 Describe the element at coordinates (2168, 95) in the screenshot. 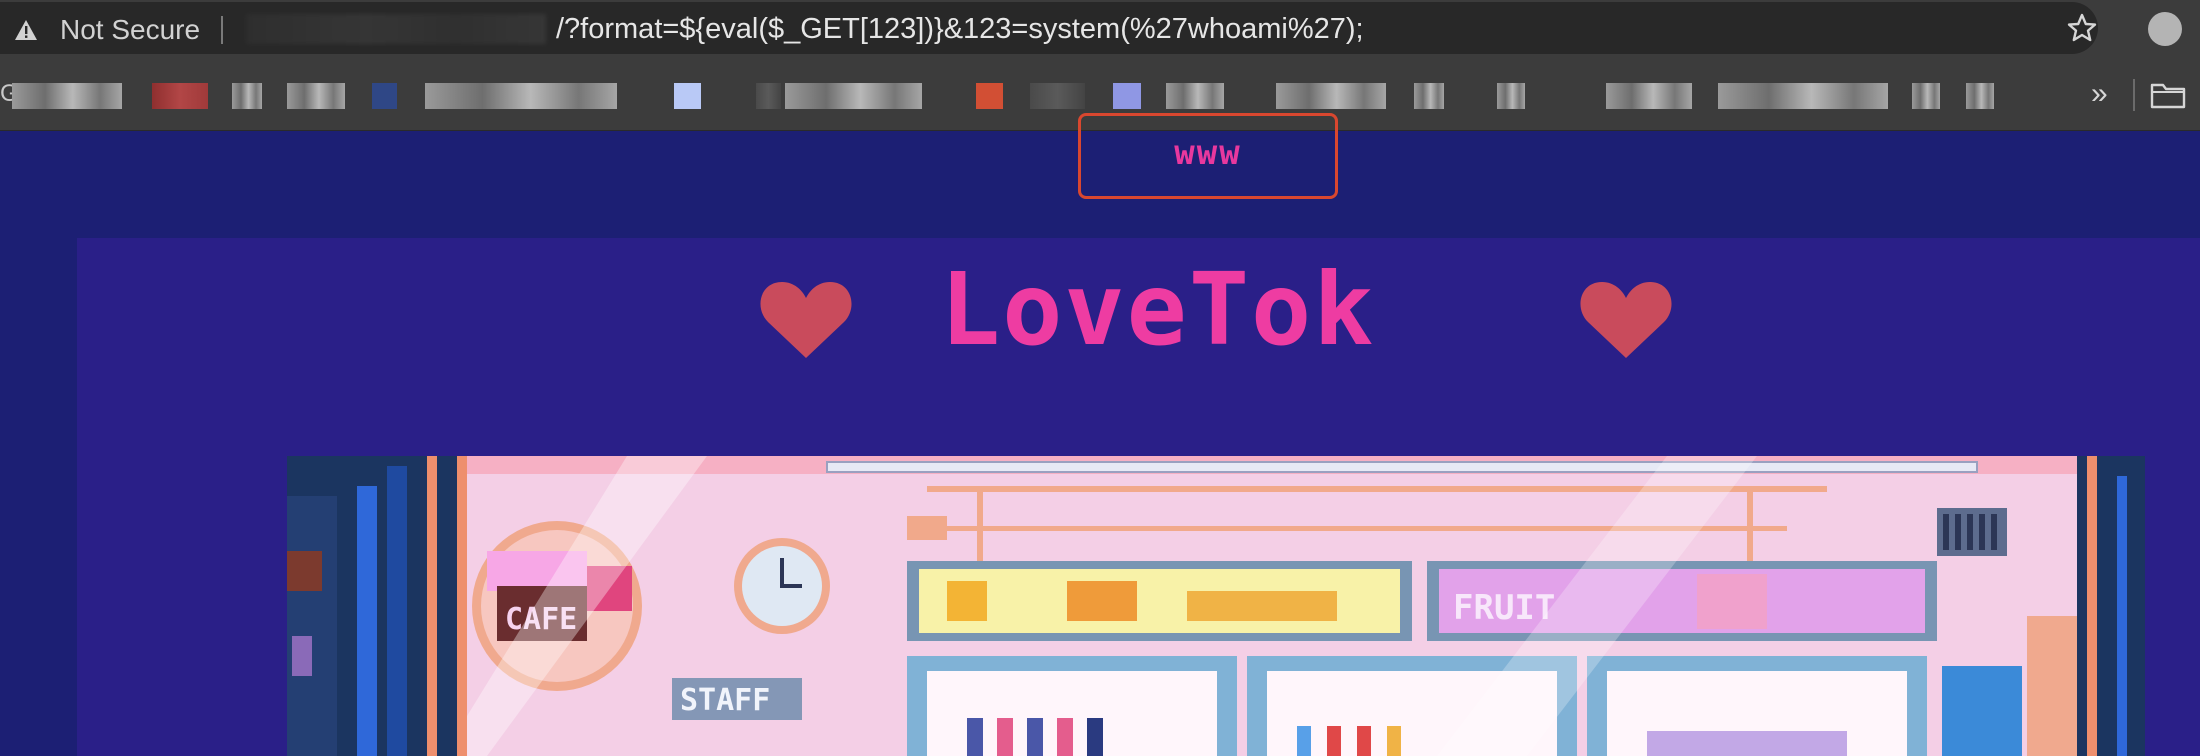

I see `folder-icon` at that location.